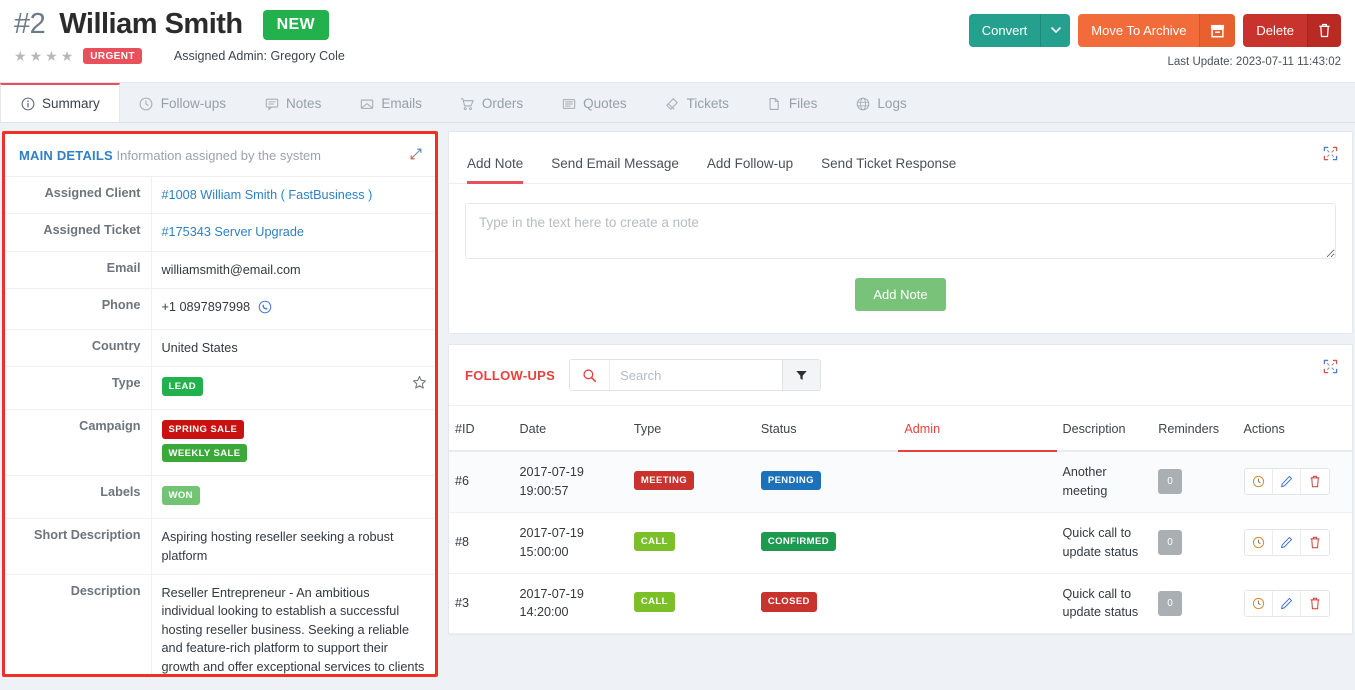 This screenshot has height=690, width=1355. I want to click on tab-summary: Summary, so click(60, 102).